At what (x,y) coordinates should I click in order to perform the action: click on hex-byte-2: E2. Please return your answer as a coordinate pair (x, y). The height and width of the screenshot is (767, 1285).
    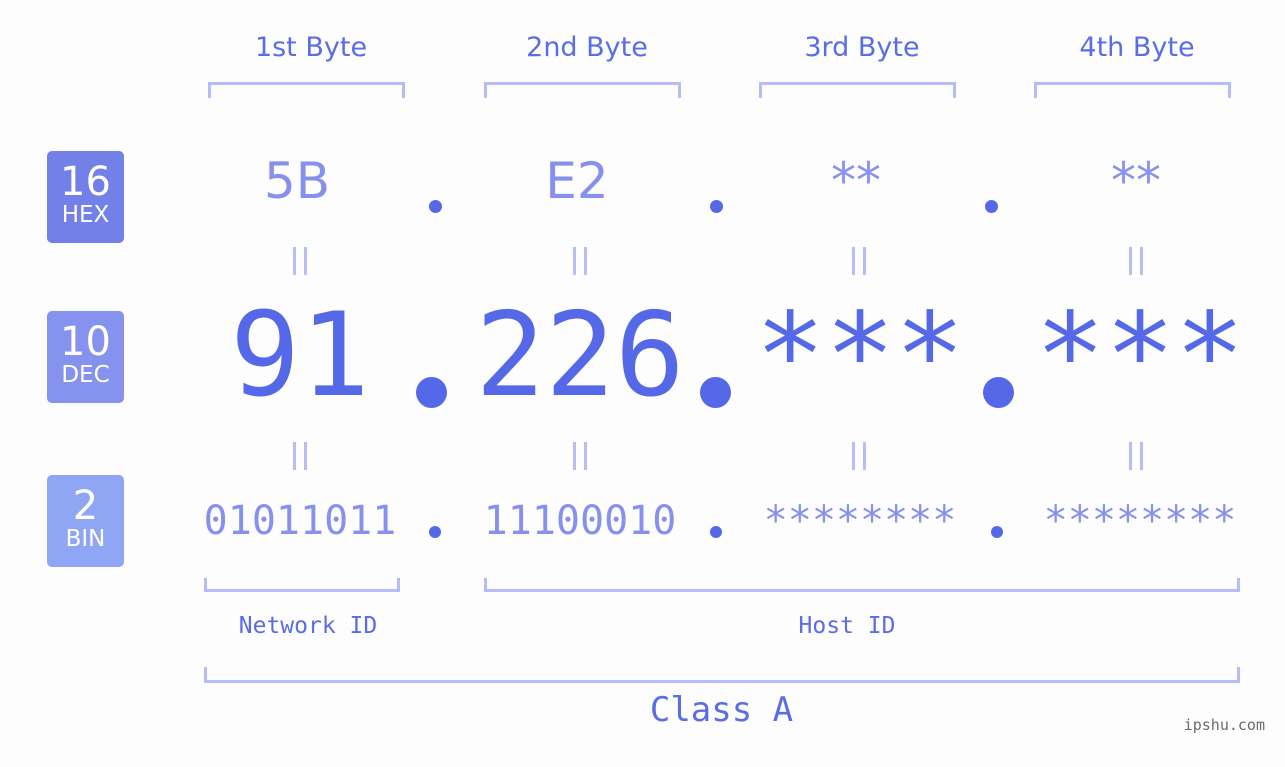
    Looking at the image, I should click on (577, 181).